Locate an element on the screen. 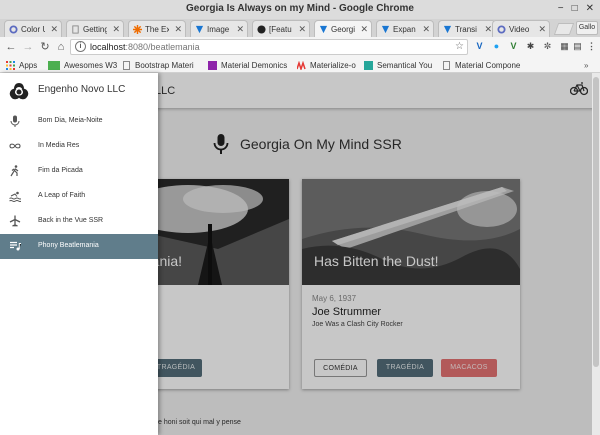 The image size is (600, 435). browser-tab: Getting ✕ is located at coordinates (95, 28).